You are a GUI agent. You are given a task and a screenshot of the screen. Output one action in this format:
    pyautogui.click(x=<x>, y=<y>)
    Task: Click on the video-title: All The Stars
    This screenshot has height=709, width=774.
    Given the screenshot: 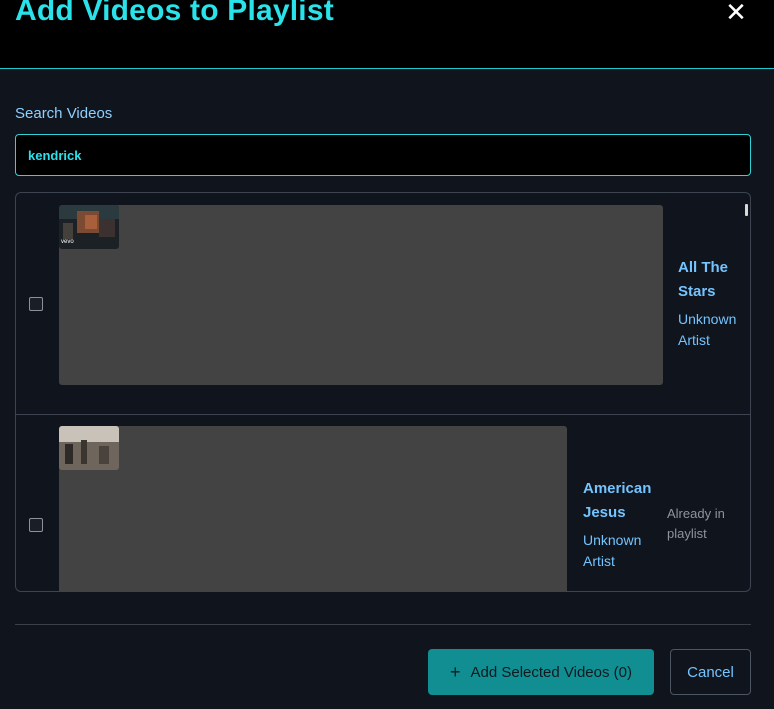 What is the action you would take?
    pyautogui.click(x=703, y=279)
    